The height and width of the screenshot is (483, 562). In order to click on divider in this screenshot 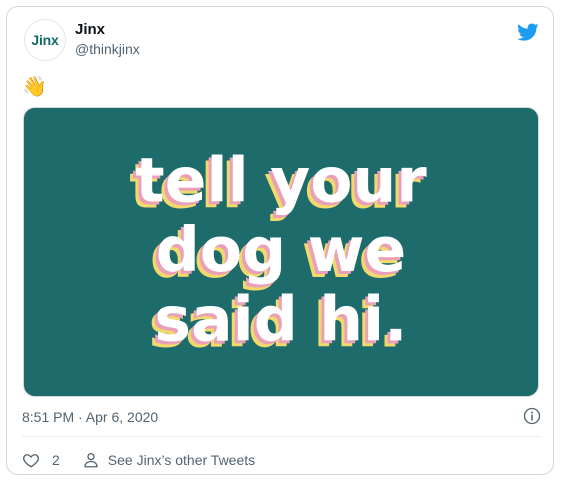, I will do `click(281, 436)`.